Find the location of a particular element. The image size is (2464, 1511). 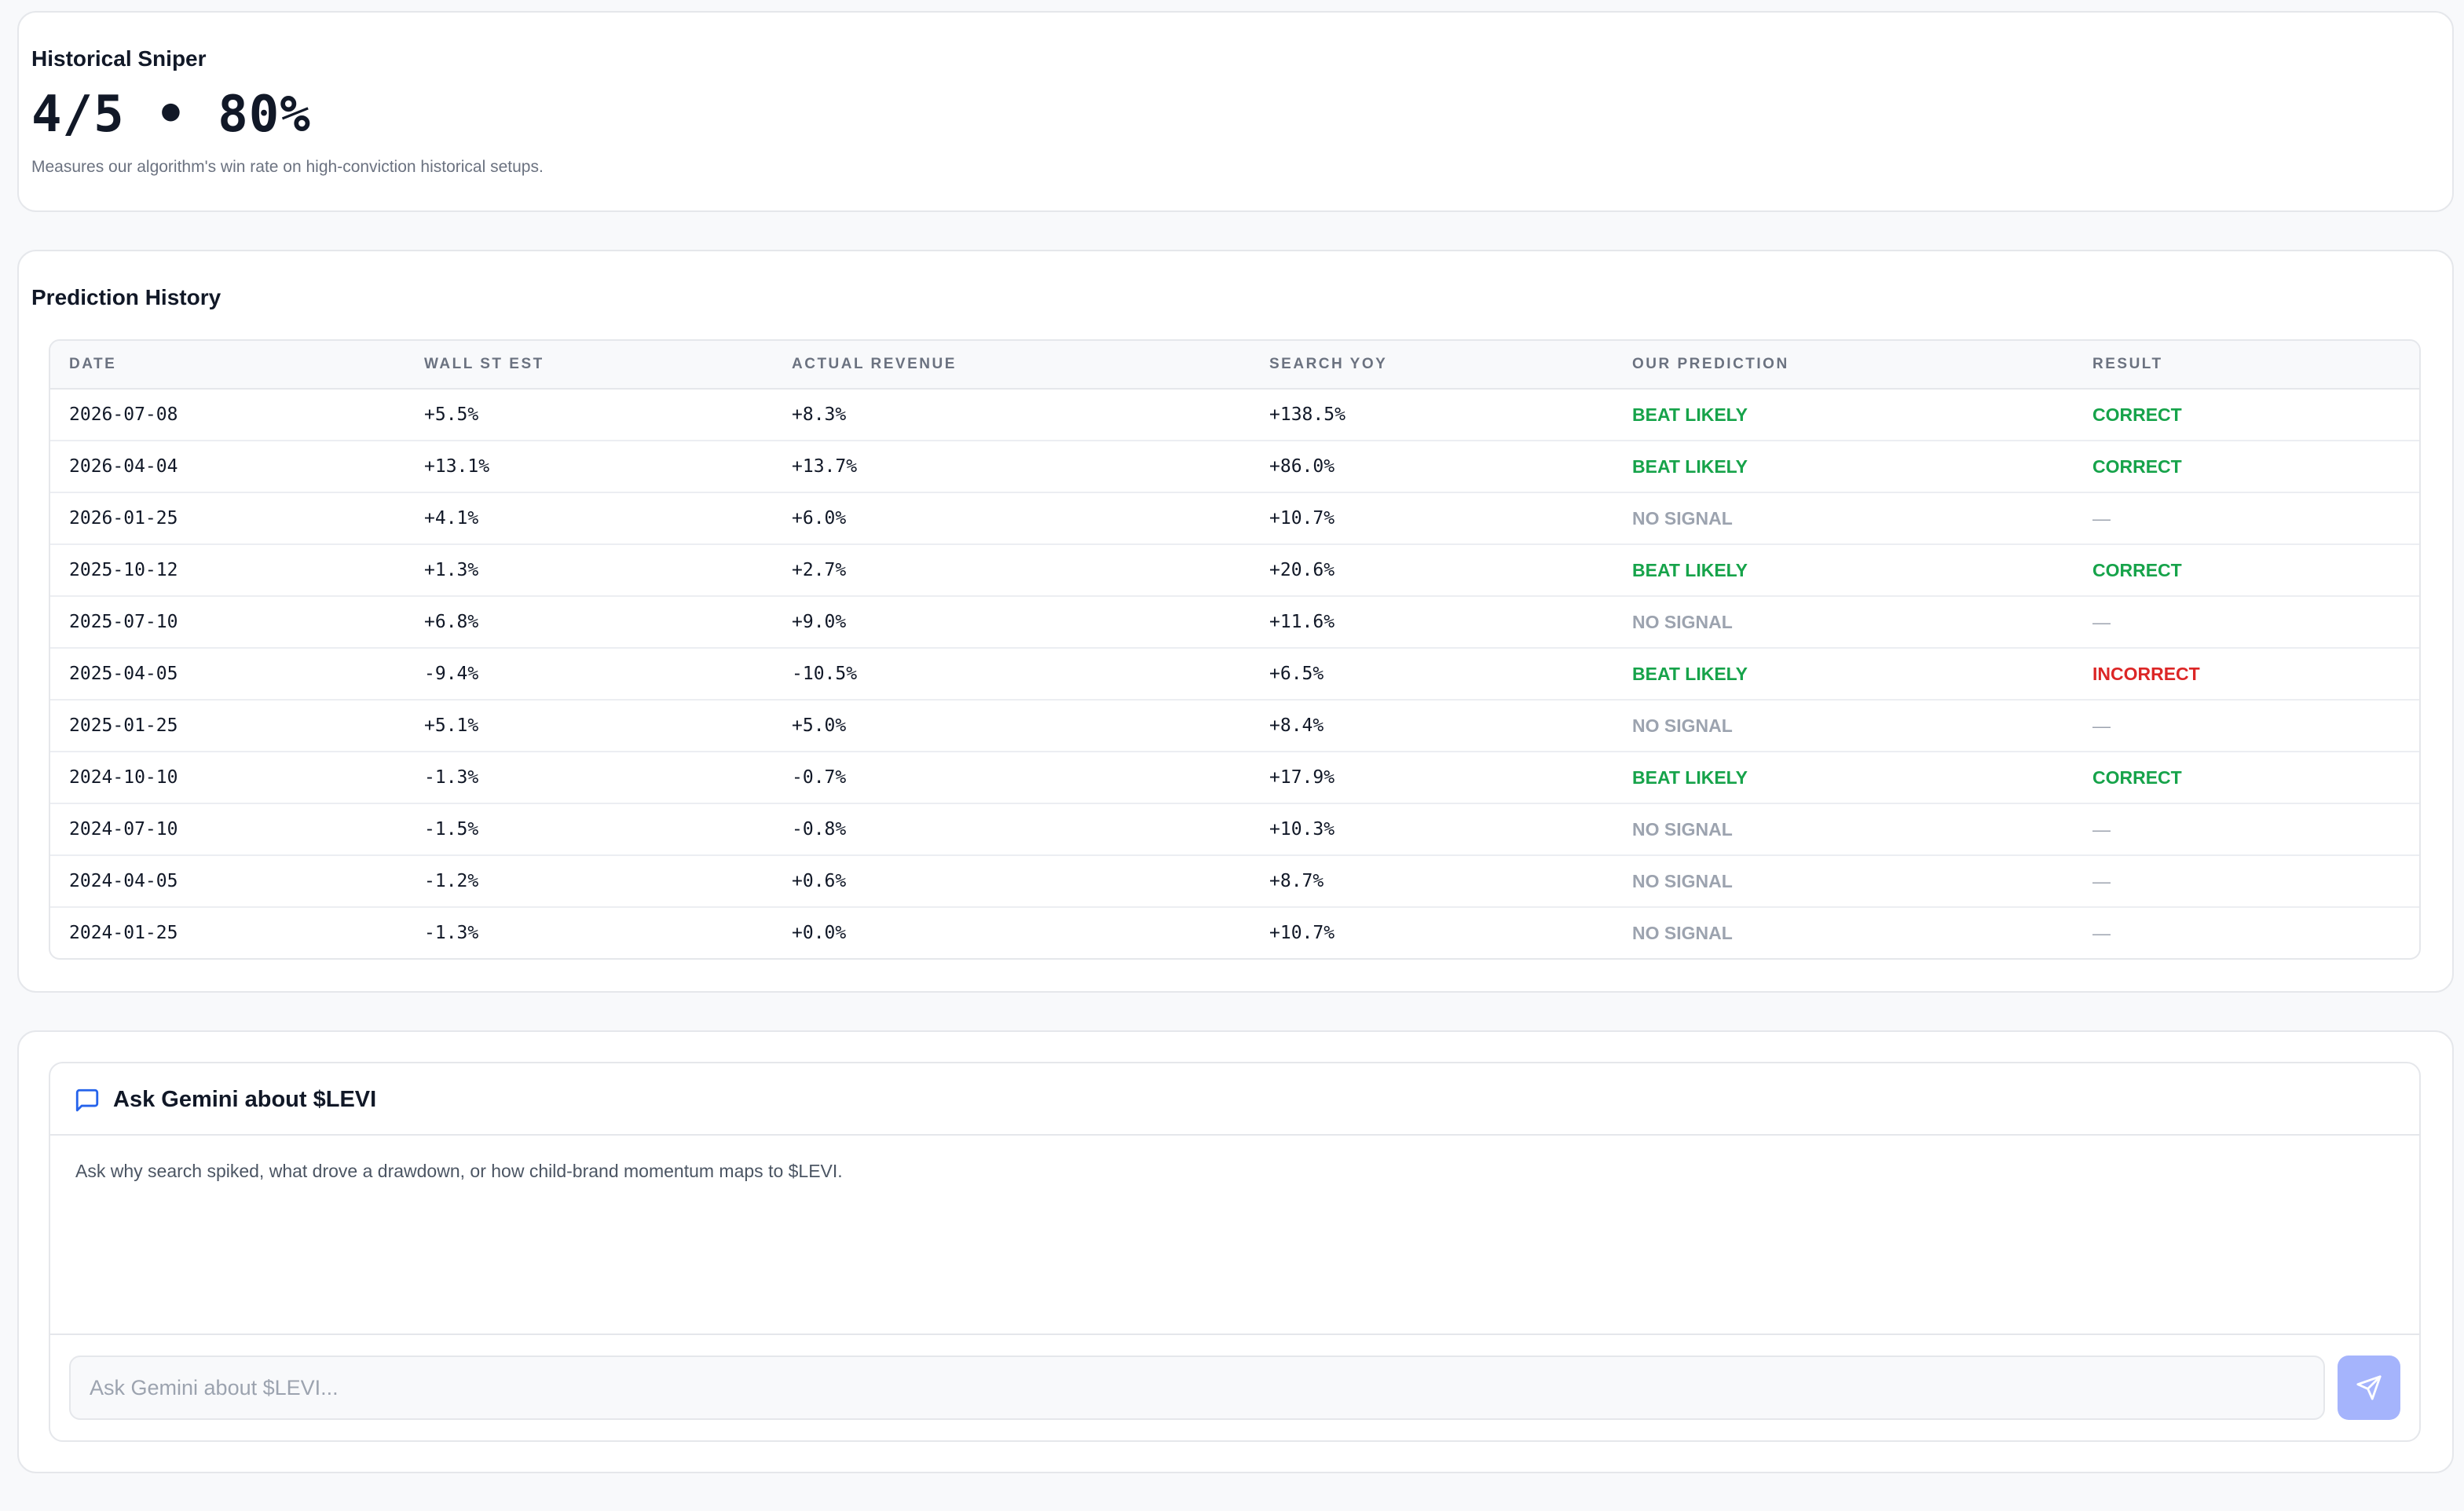

column-header-our-prediction: OUR PREDICTION is located at coordinates (1710, 364).